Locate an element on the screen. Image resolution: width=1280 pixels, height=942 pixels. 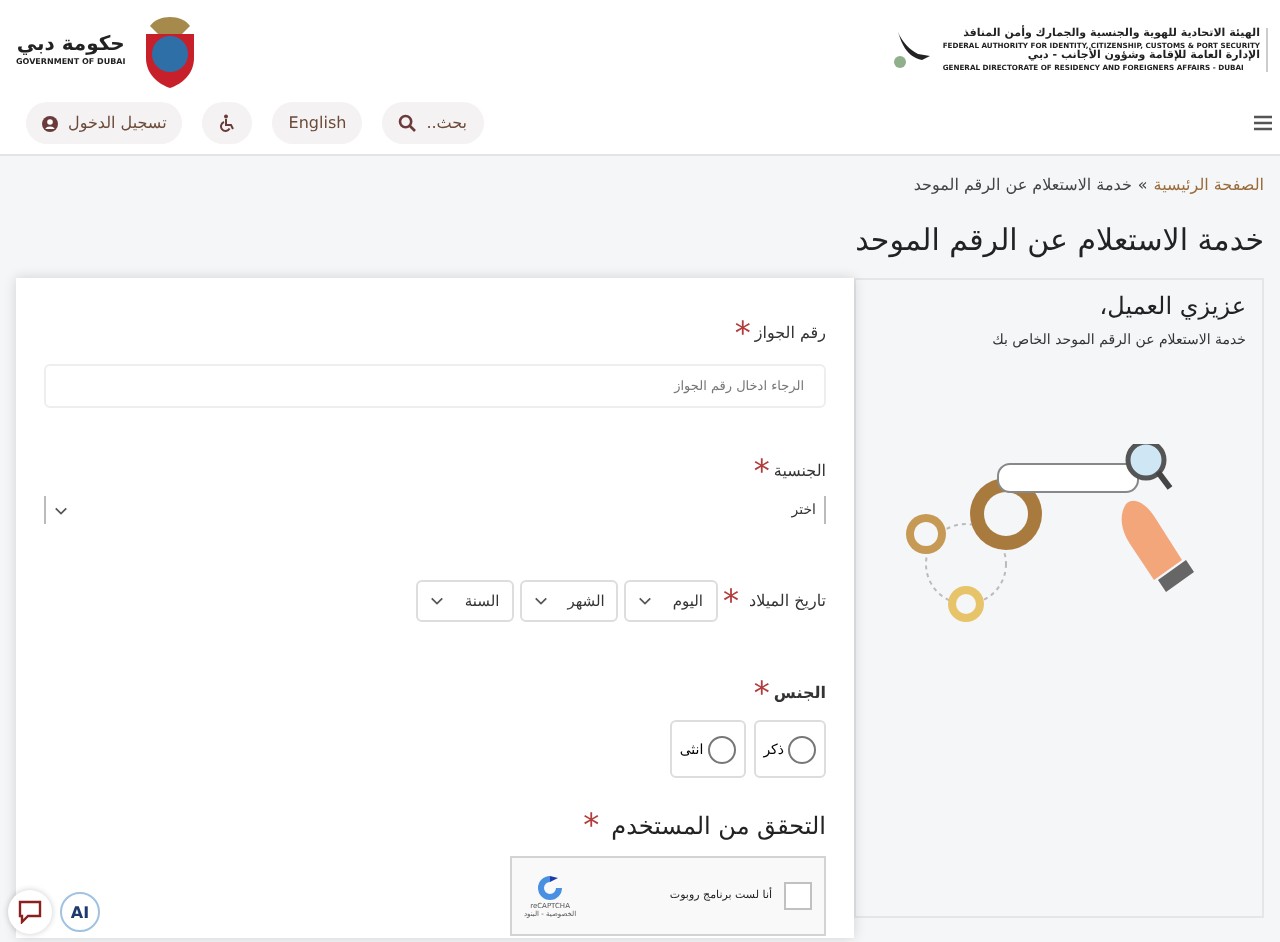
recaptcha-icon is located at coordinates (550, 888).